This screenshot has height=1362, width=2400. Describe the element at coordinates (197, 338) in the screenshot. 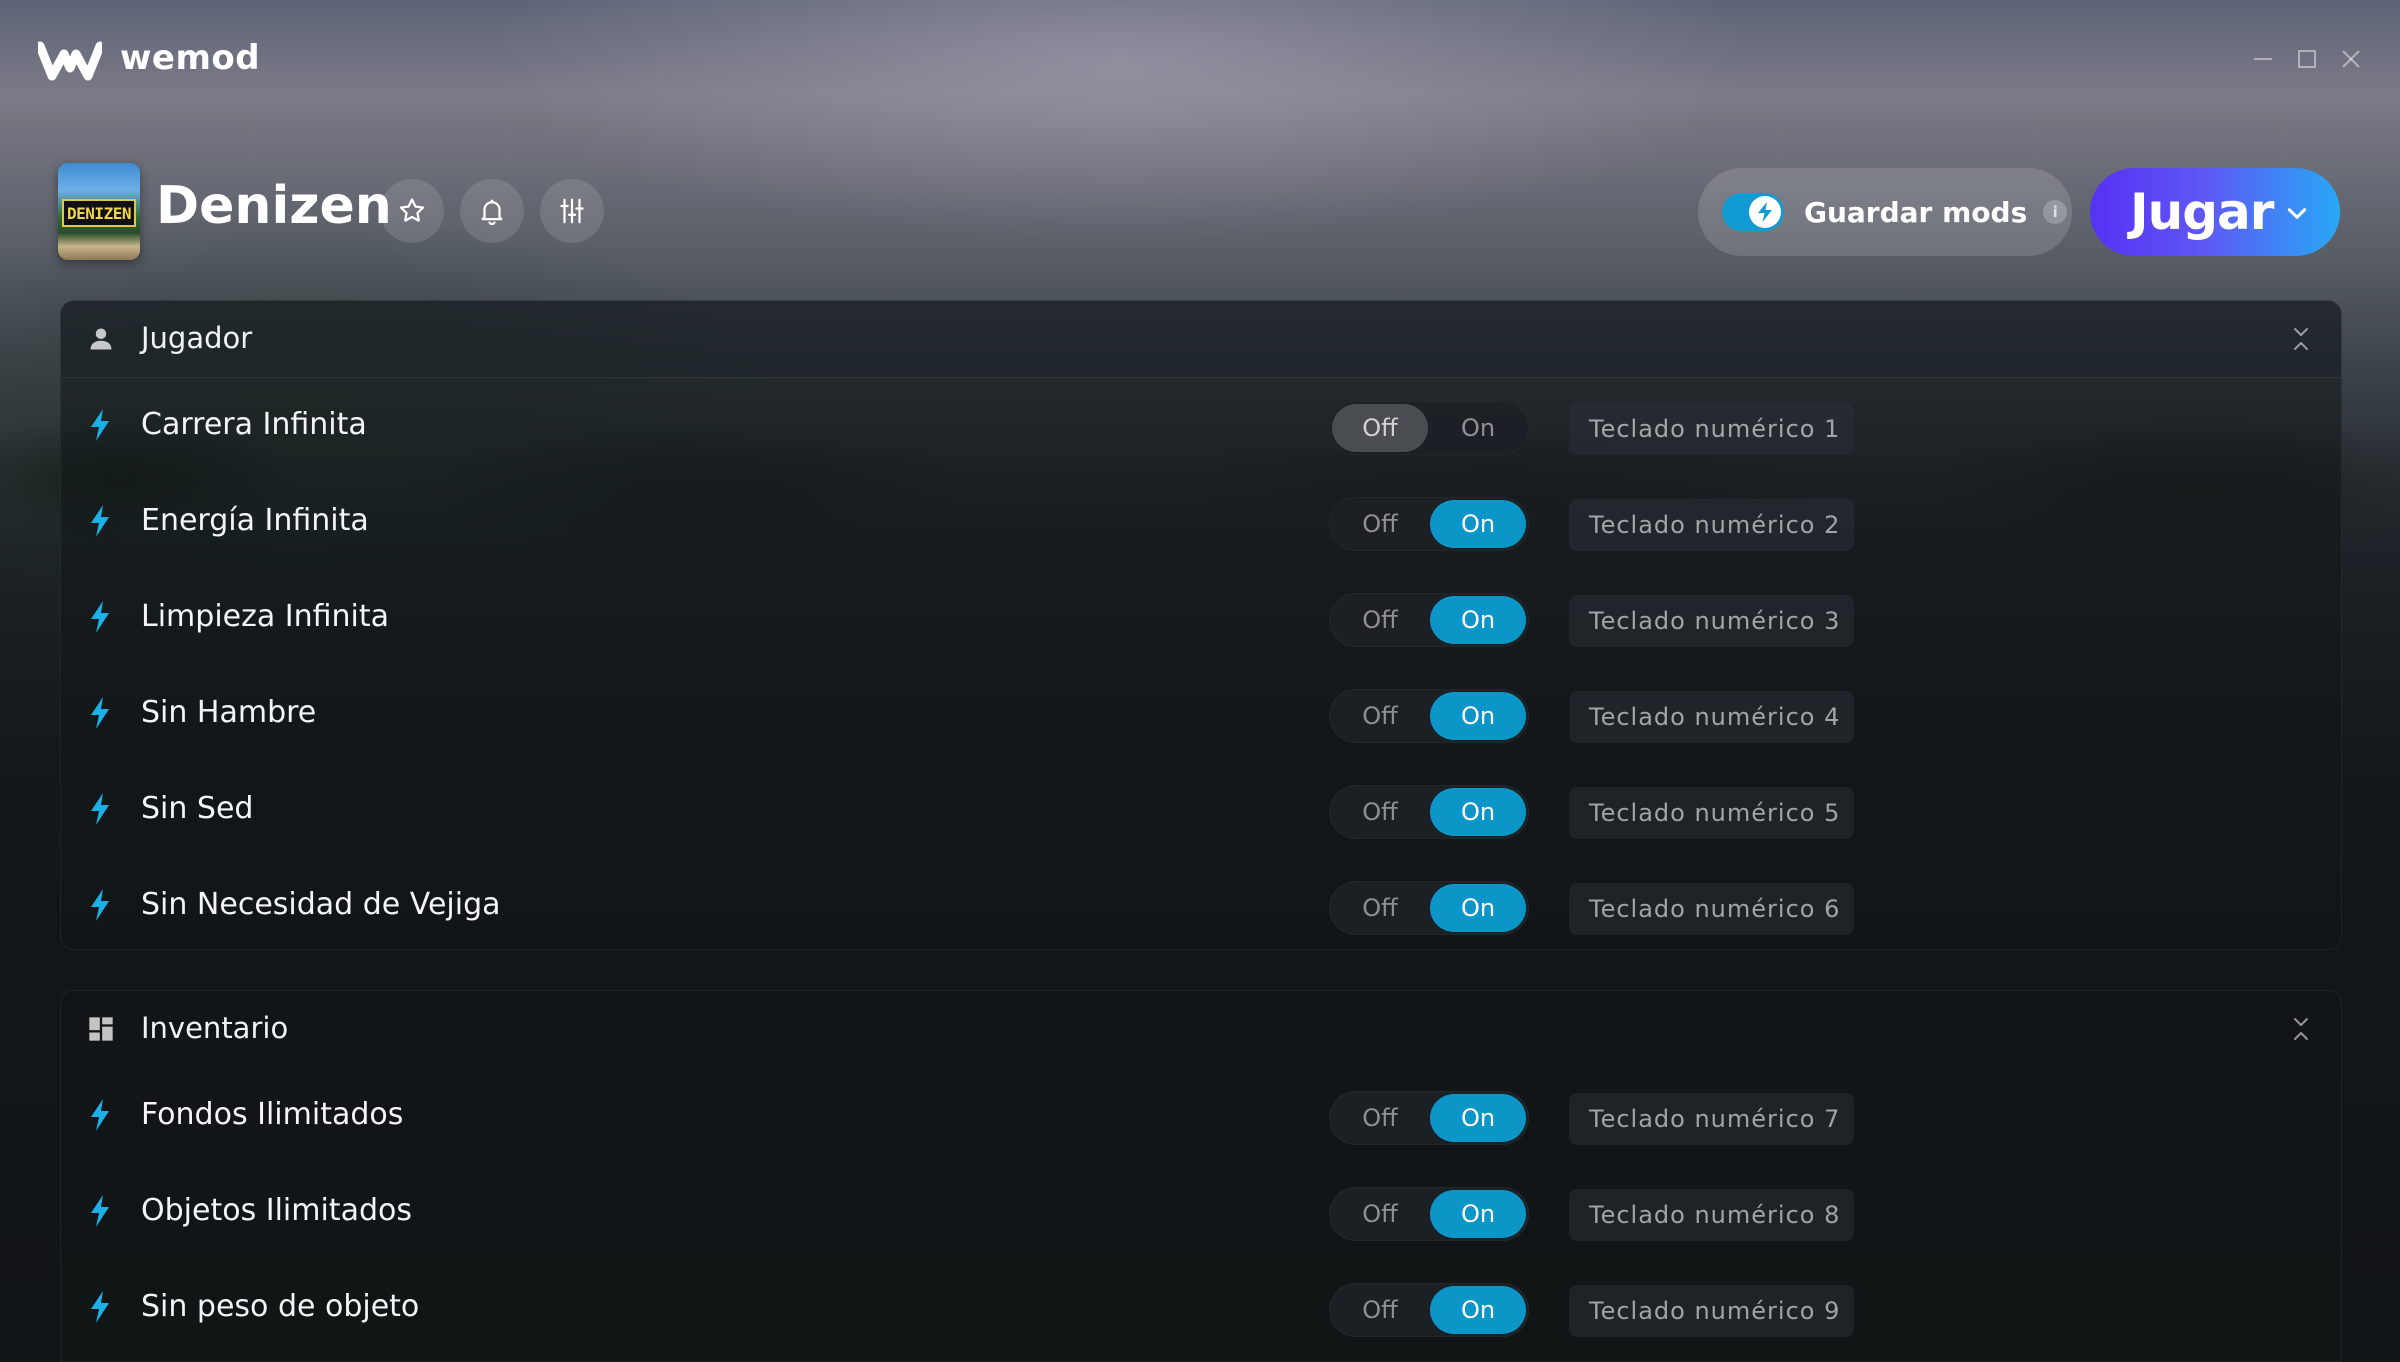

I see `section-title: Jugador` at that location.